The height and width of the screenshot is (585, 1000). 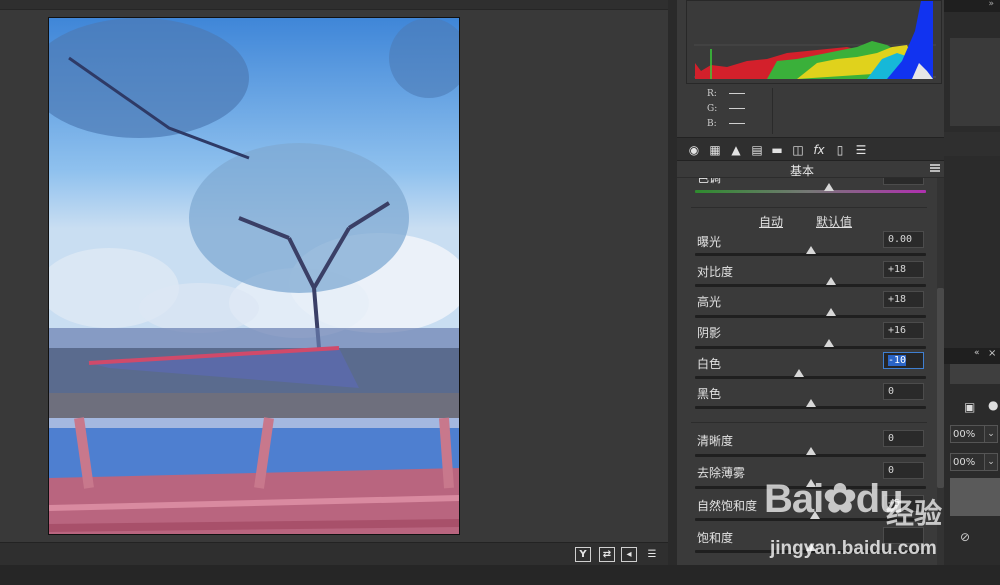 I want to click on clarity-label: 清晰度, so click(x=715, y=441).